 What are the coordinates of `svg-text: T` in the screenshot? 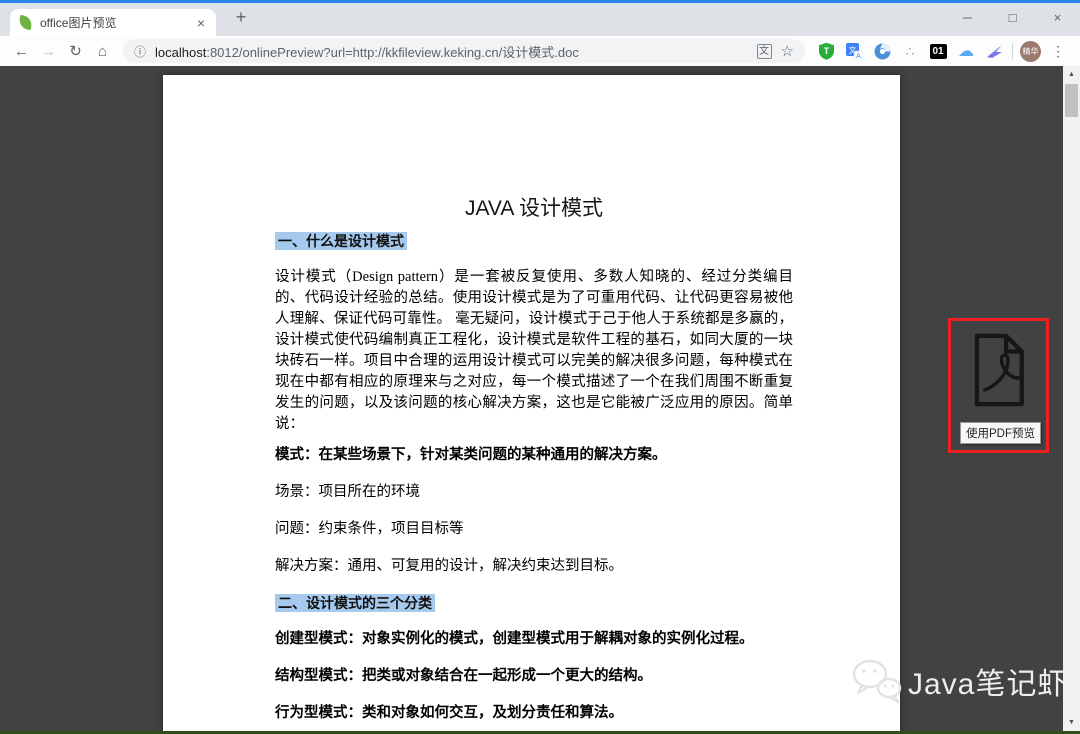 It's located at (826, 51).